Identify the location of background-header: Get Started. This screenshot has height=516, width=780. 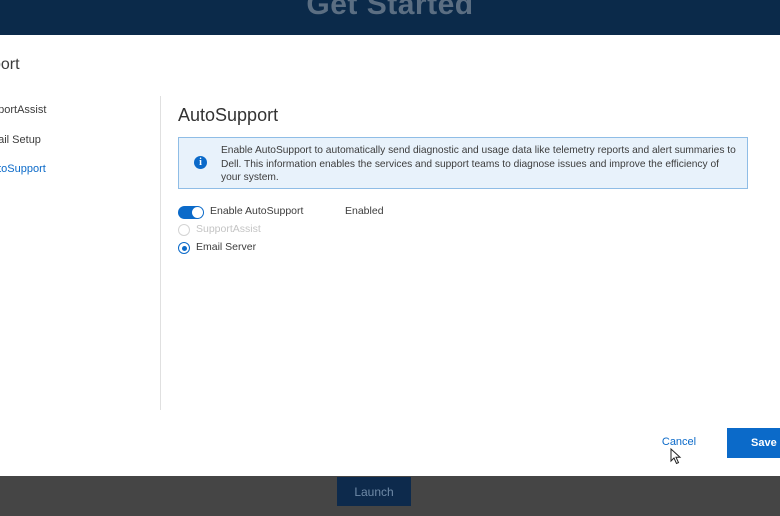
(390, 17).